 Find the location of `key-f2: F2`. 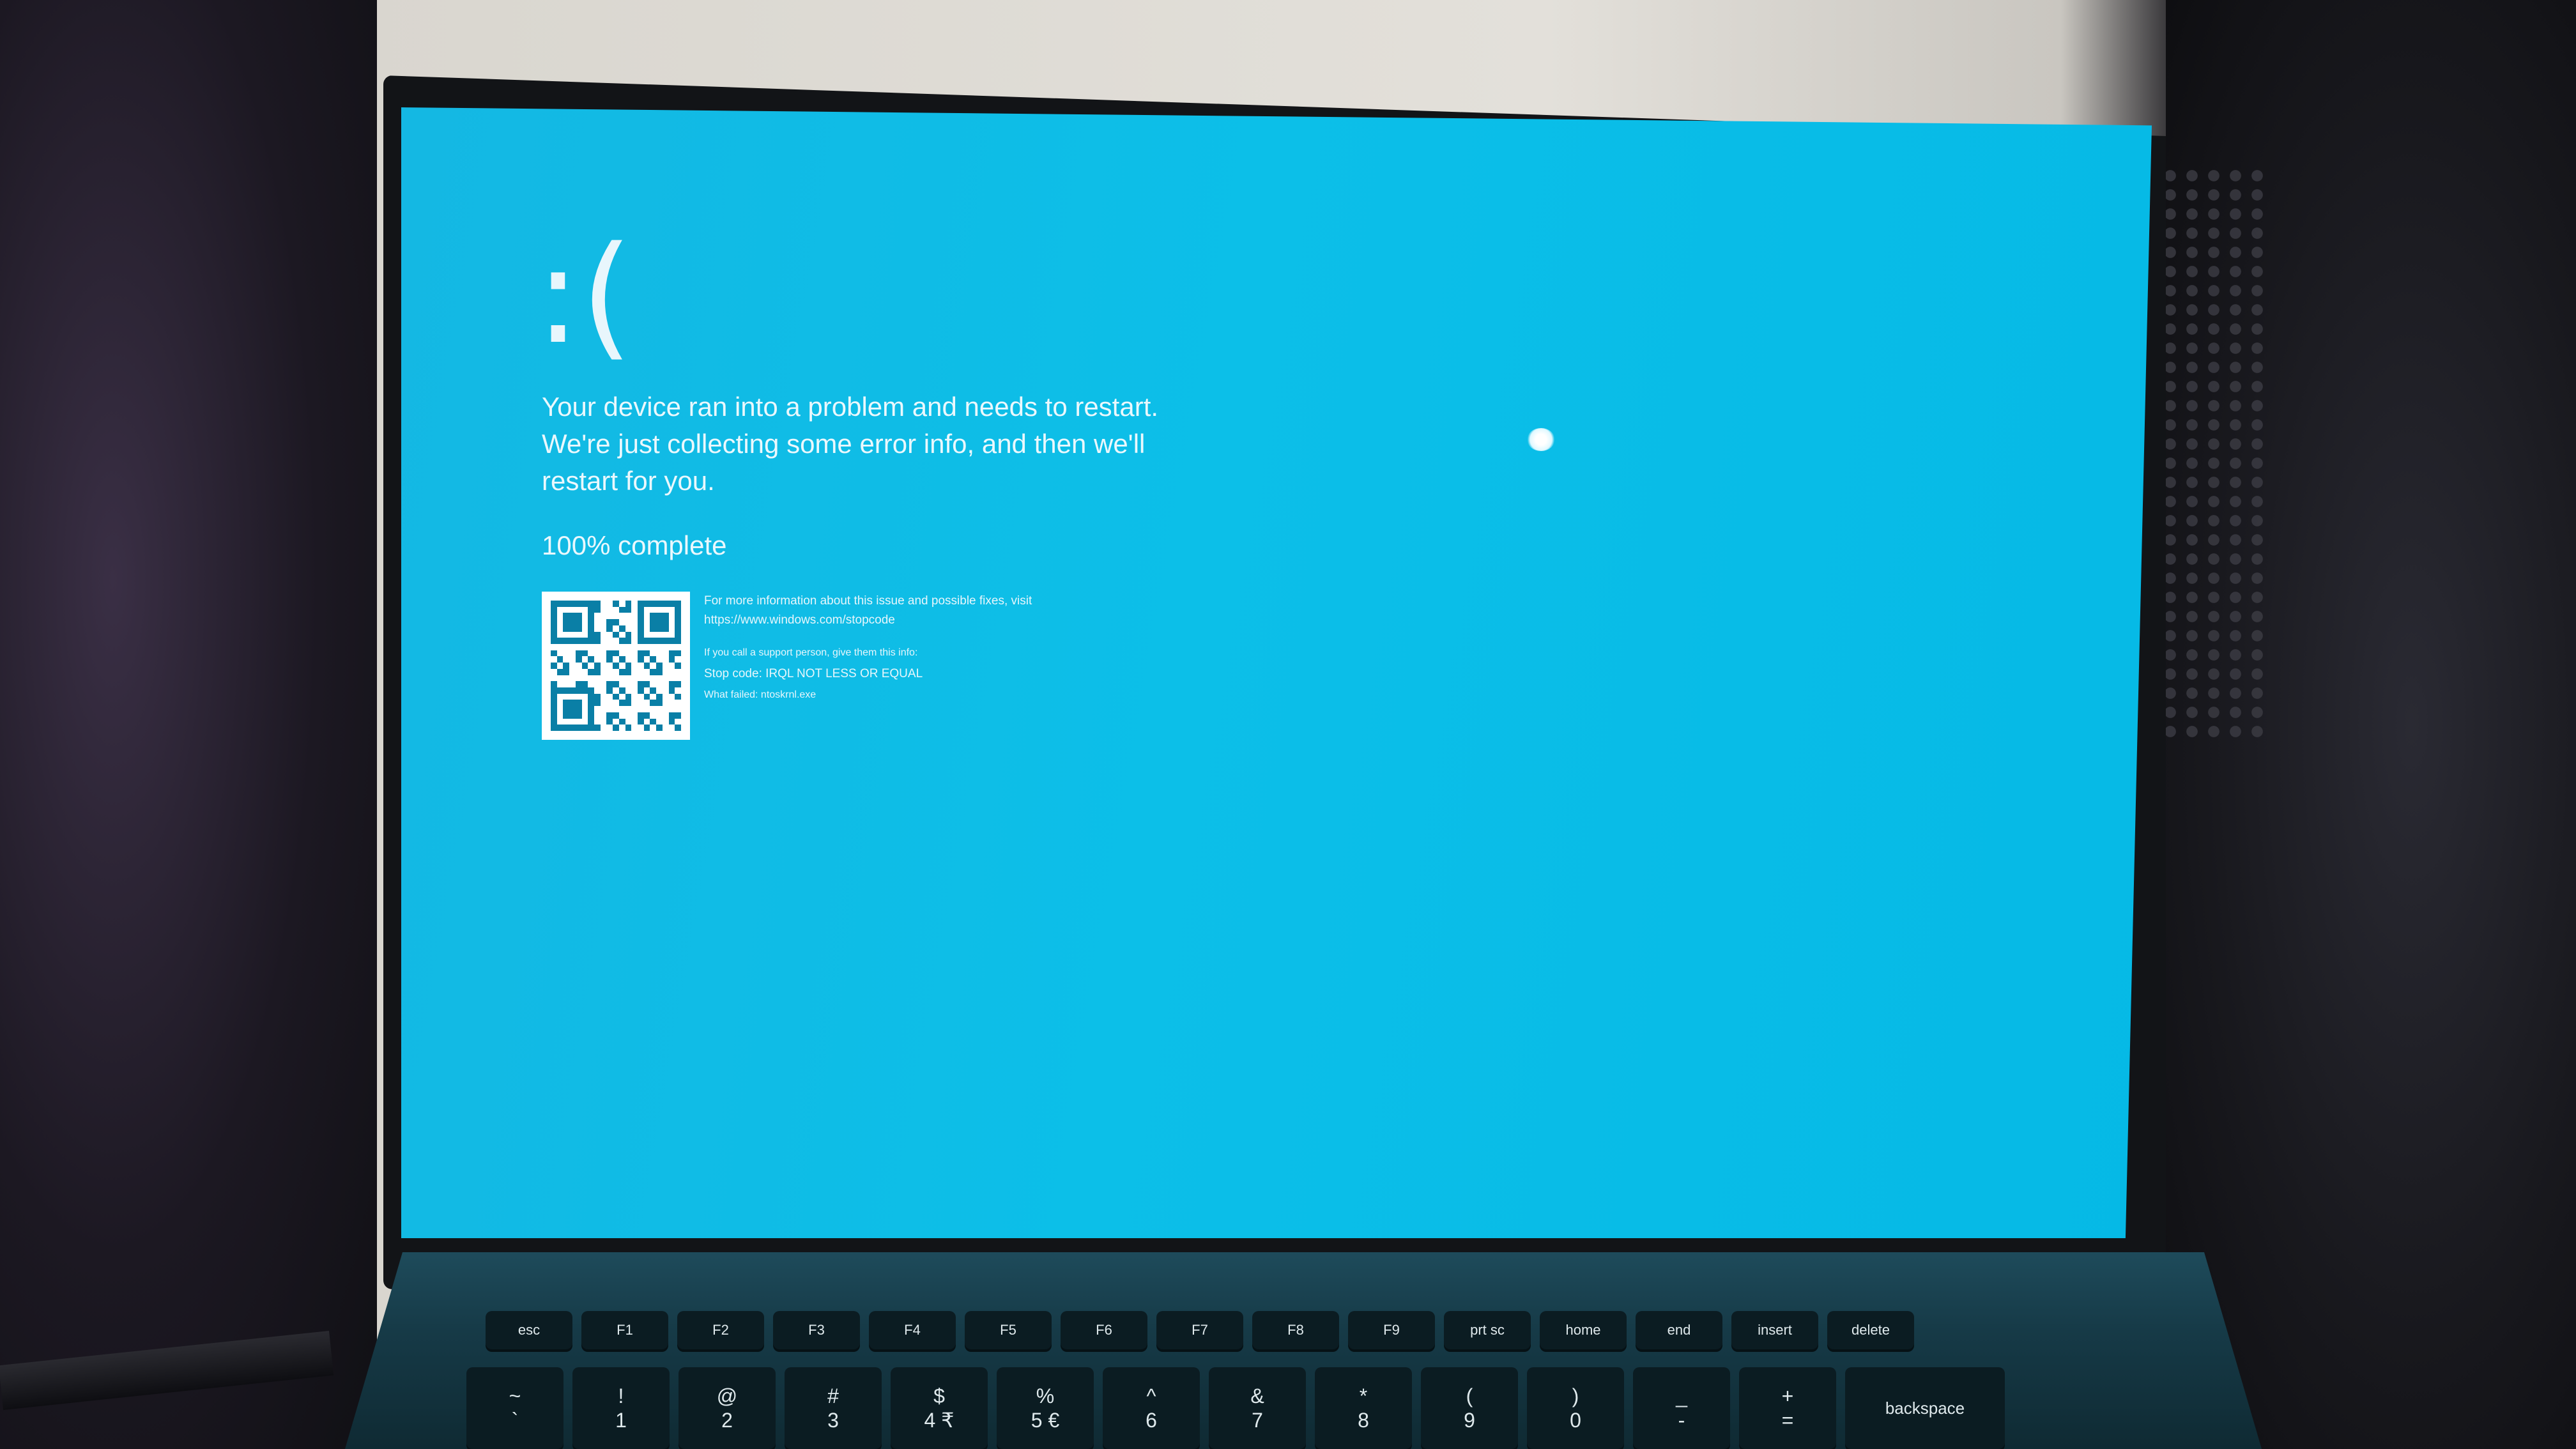

key-f2: F2 is located at coordinates (720, 1330).